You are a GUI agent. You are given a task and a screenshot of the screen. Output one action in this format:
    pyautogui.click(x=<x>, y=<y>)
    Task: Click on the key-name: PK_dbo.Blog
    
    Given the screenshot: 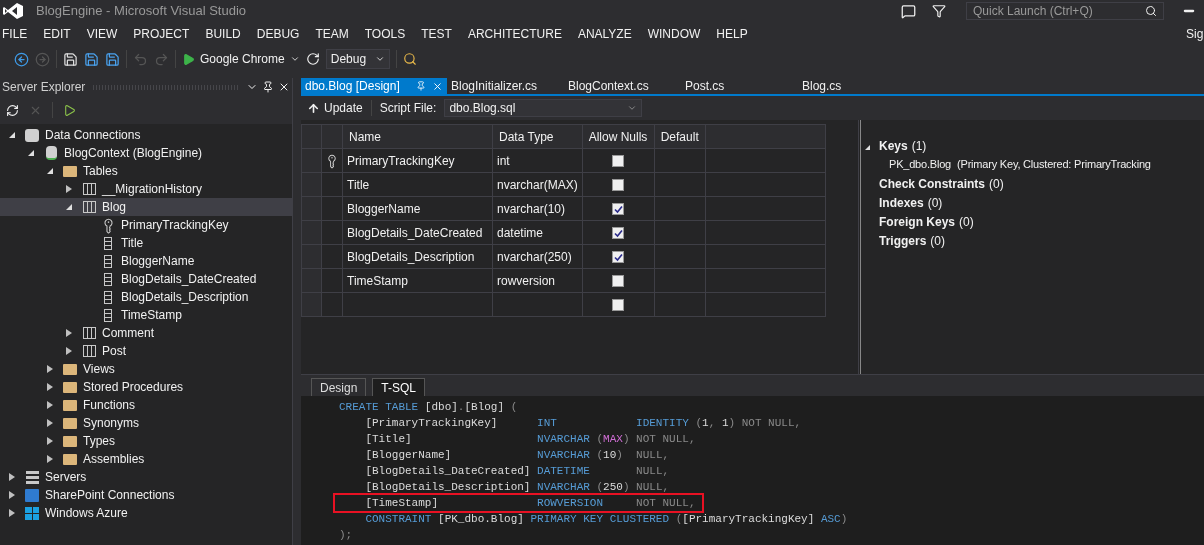 What is the action you would take?
    pyautogui.click(x=920, y=164)
    